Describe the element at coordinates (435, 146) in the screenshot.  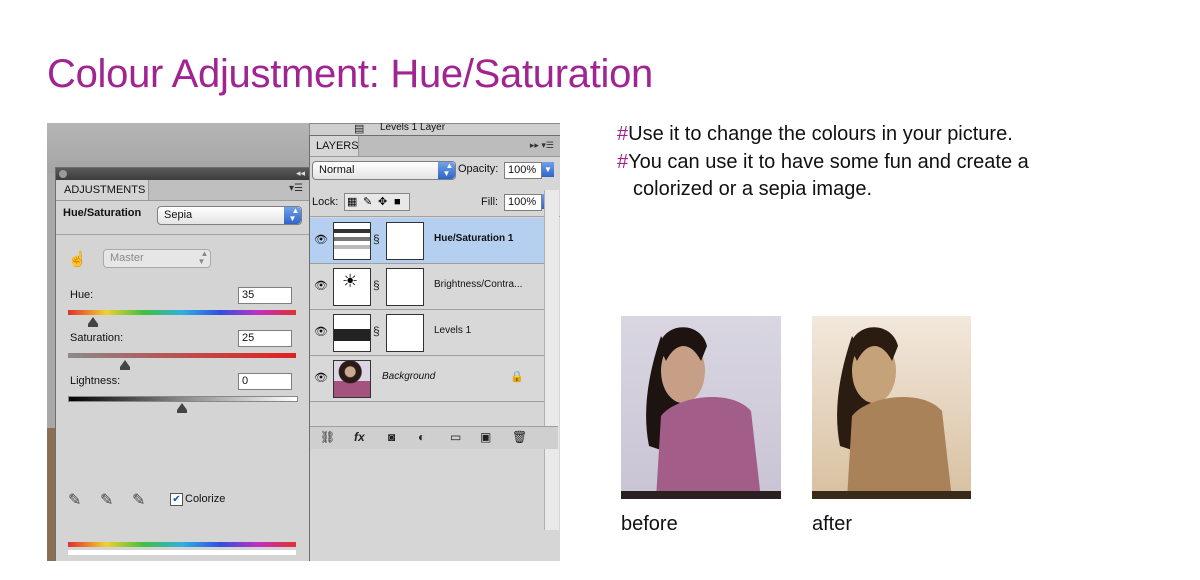
I see `layers-header: LAYERS ▸▸ ▾☰` at that location.